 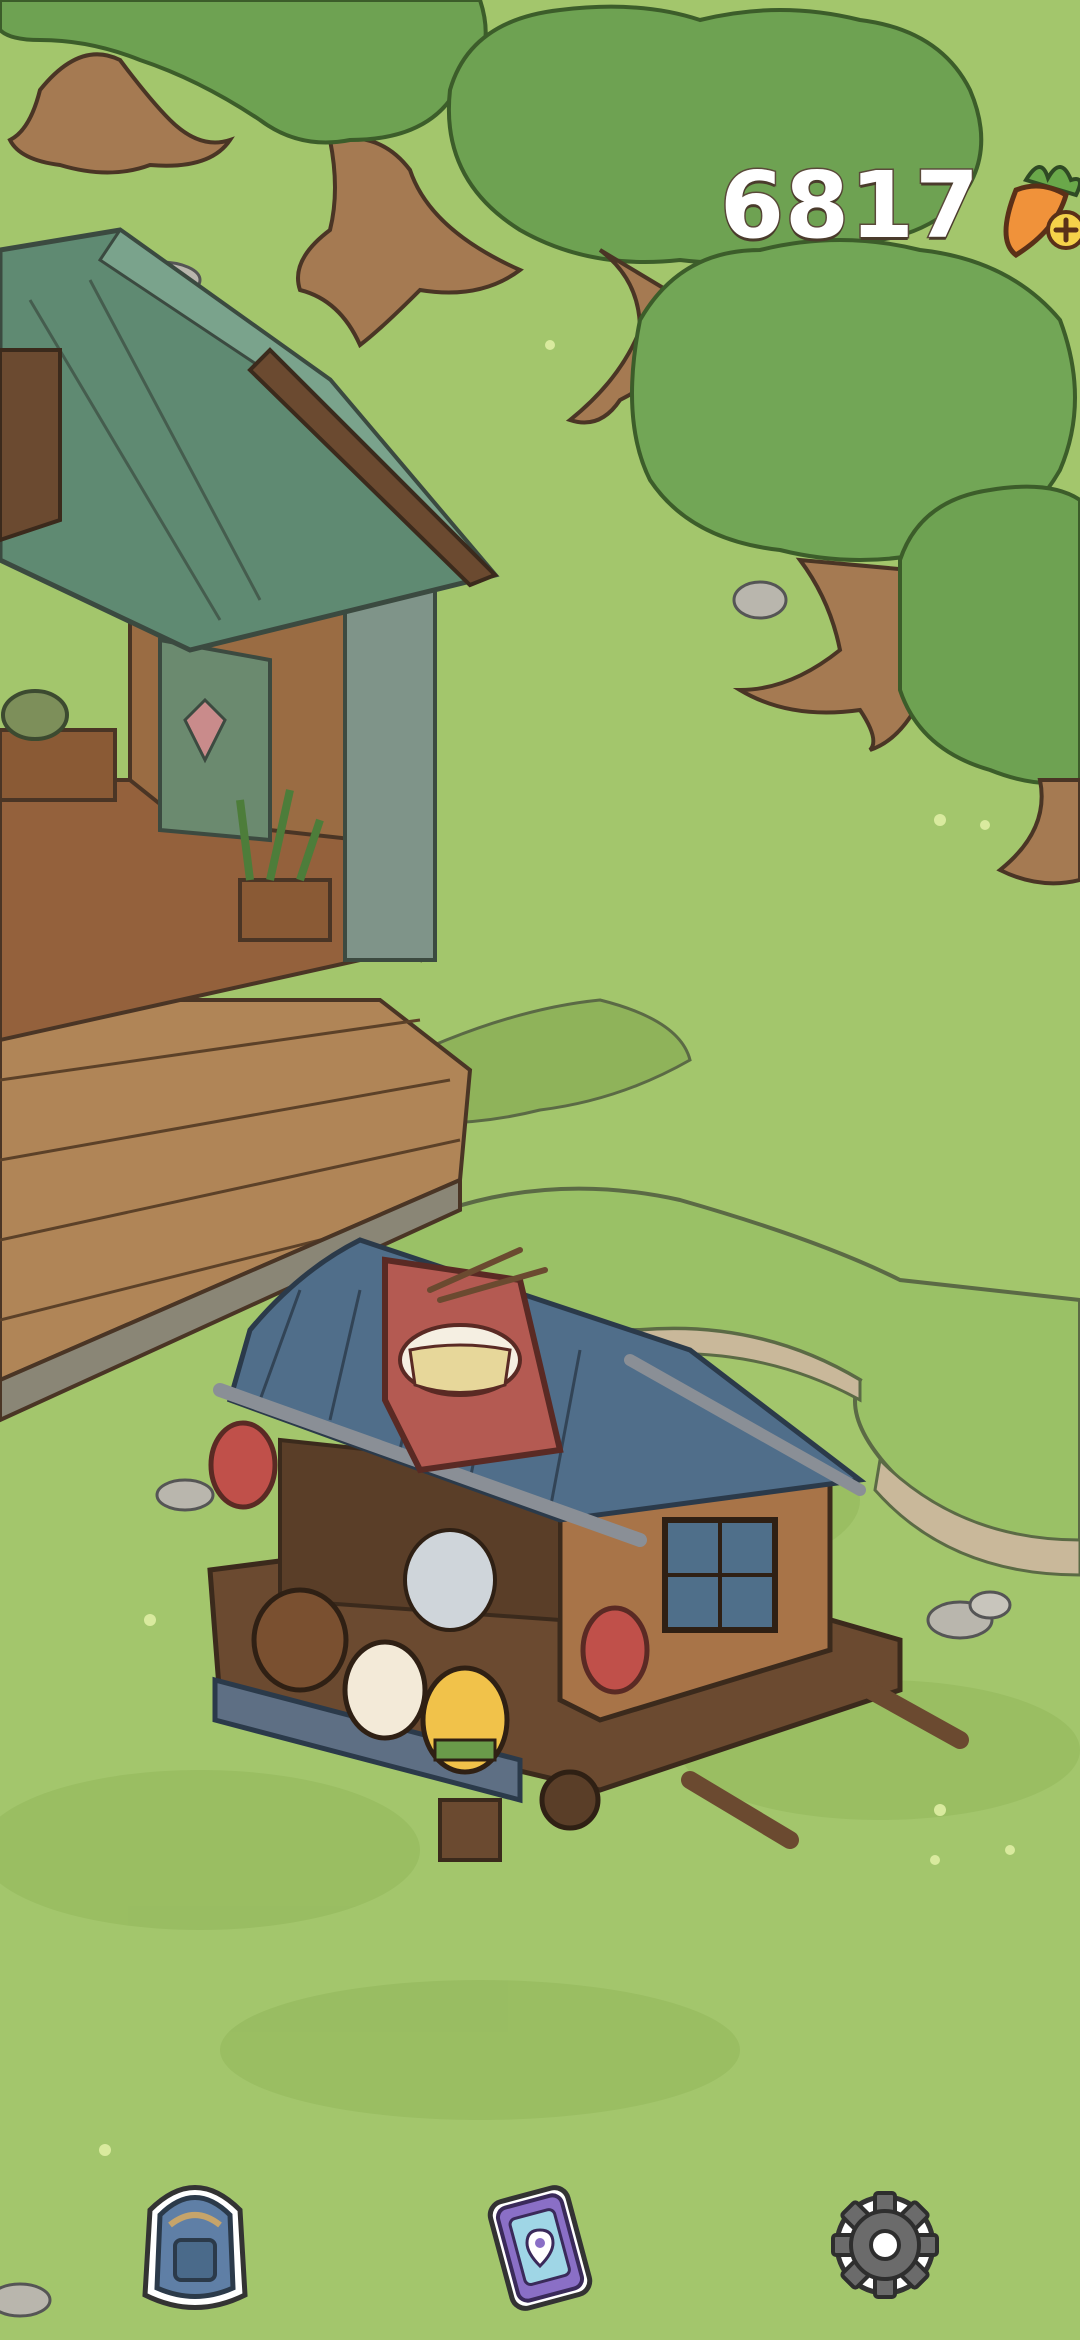 What do you see at coordinates (849, 205) in the screenshot?
I see `carrot-count: 6817` at bounding box center [849, 205].